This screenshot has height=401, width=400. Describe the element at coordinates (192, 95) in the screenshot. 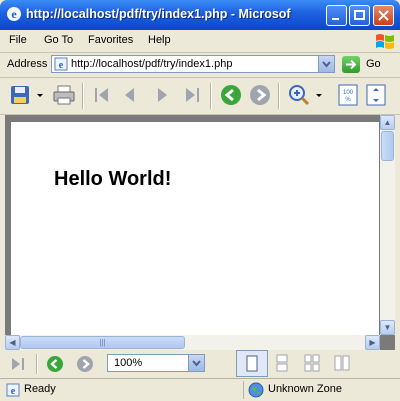

I see `last-page-icon` at that location.